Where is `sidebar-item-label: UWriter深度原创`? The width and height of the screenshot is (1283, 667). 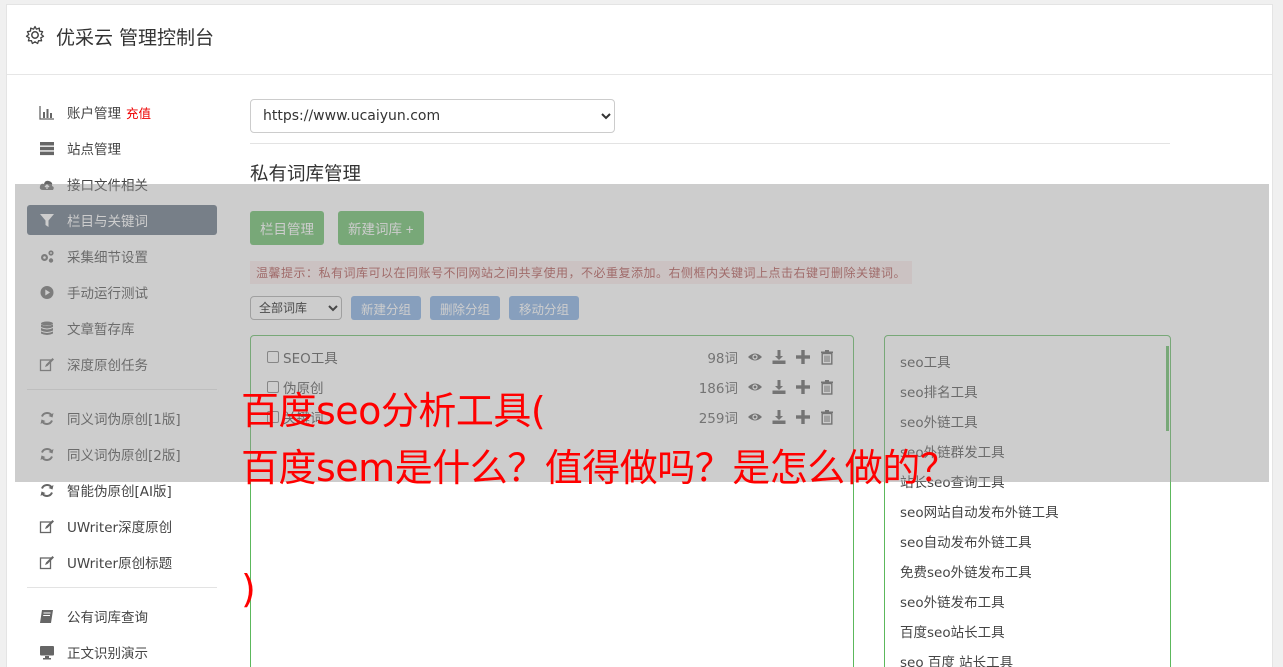
sidebar-item-label: UWriter深度原创 is located at coordinates (120, 528).